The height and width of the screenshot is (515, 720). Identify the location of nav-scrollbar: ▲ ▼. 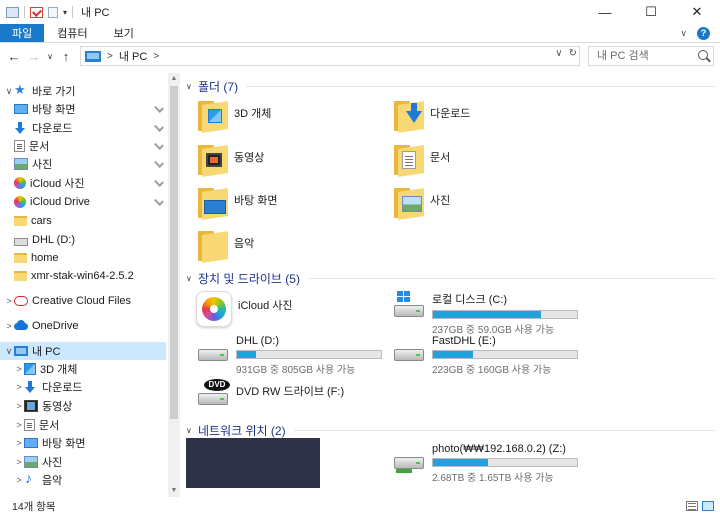
(174, 285).